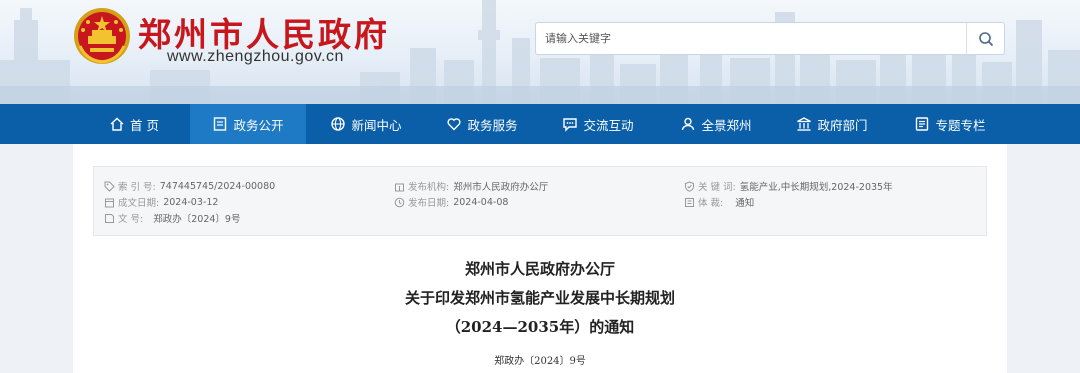  I want to click on meta-keywords: 关 键 词: 氢能产业,中长期规划,2024-2035年, so click(788, 186).